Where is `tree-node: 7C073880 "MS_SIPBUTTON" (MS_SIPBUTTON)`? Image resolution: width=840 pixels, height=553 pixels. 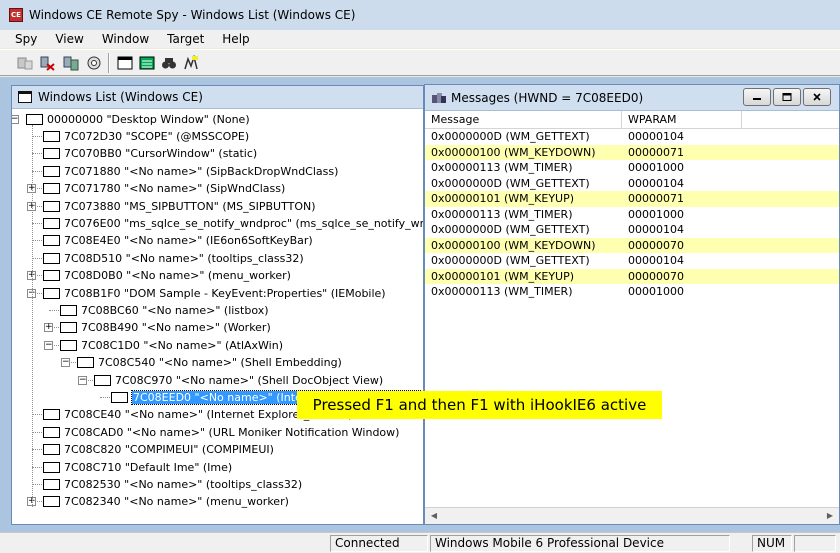
tree-node: 7C073880 "MS_SIPBUTTON" (MS_SIPBUTTON) is located at coordinates (179, 206).